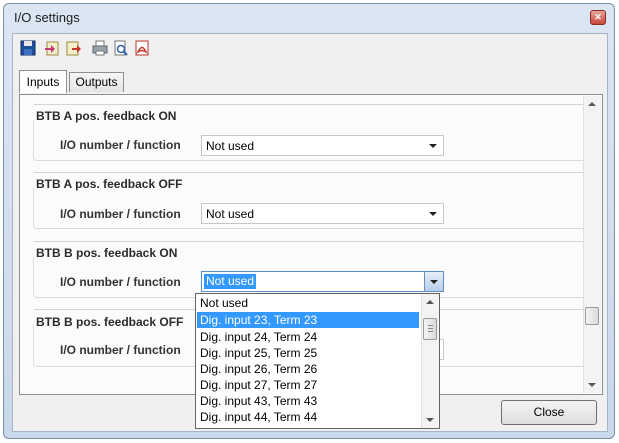 The width and height of the screenshot is (619, 443). What do you see at coordinates (308, 337) in the screenshot?
I see `dropdown-option: Dig. input 24, Term 24` at bounding box center [308, 337].